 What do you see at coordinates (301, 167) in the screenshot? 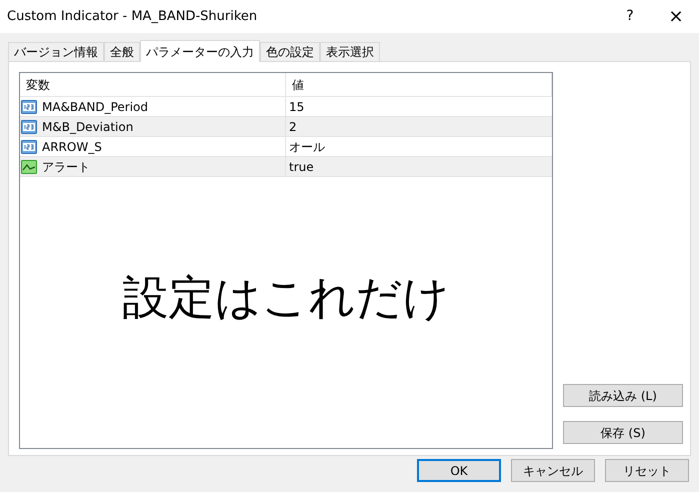
I see `parameter-value: true` at bounding box center [301, 167].